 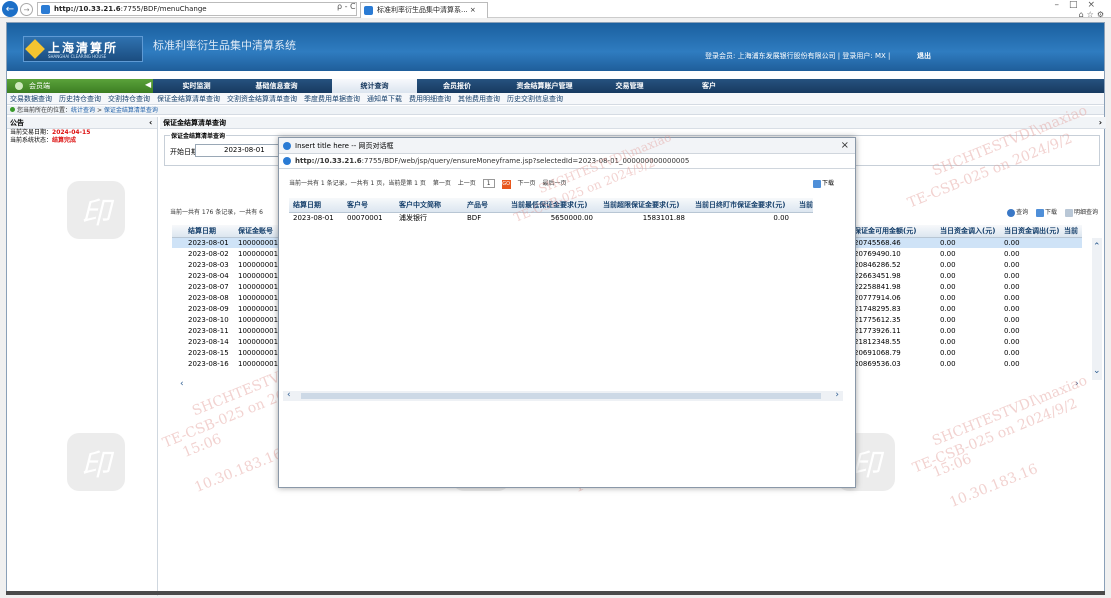 What do you see at coordinates (488, 183) in the screenshot?
I see `page-number-input: 1` at bounding box center [488, 183].